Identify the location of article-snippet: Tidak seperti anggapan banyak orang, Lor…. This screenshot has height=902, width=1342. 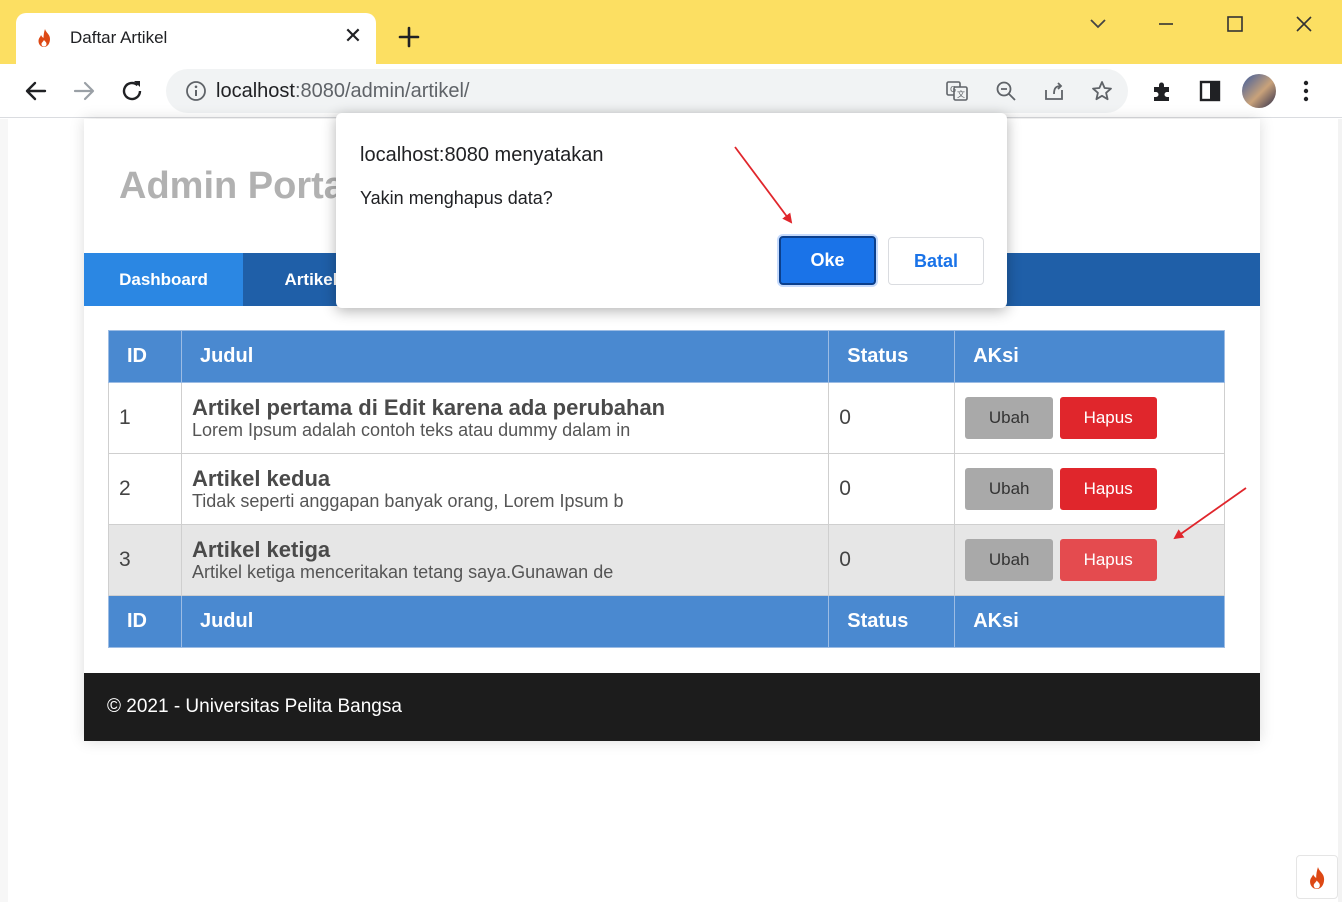
(407, 501).